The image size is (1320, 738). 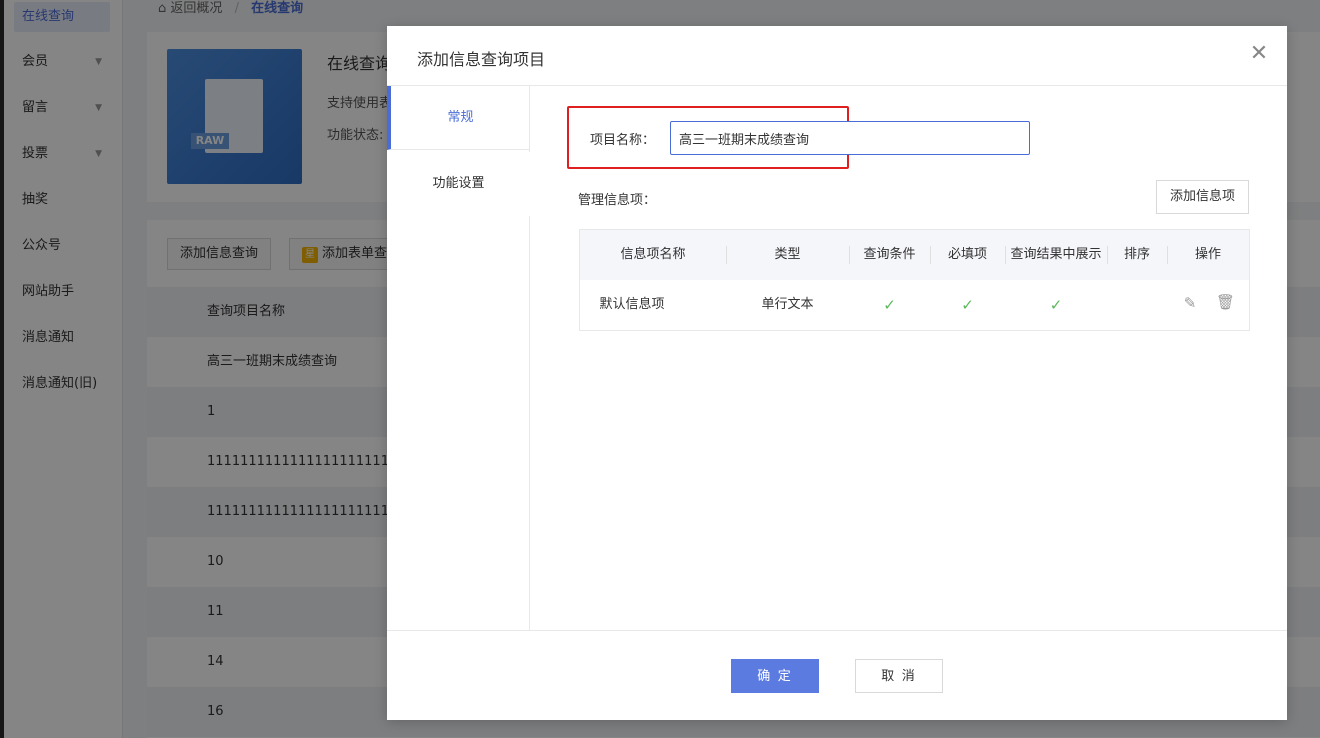 What do you see at coordinates (850, 138) in the screenshot?
I see `project-name-input` at bounding box center [850, 138].